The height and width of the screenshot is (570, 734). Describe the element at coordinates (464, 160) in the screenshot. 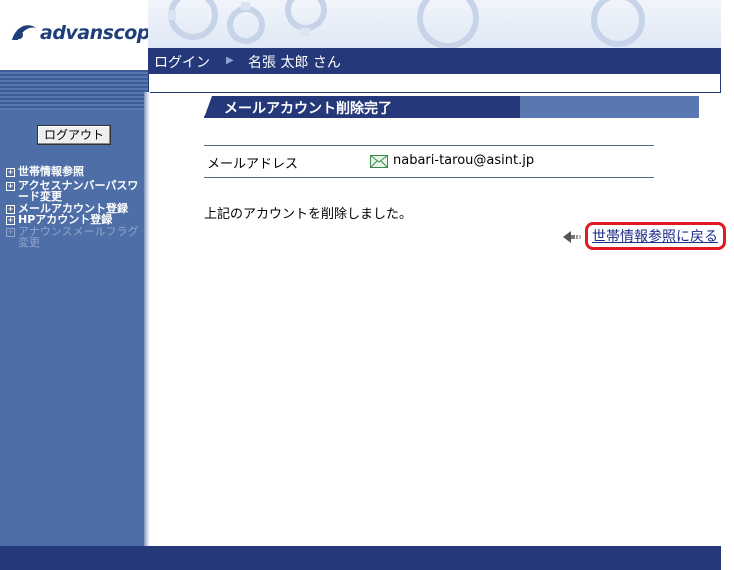

I see `mail-address-value: nabari-tarou@asint.jp` at that location.